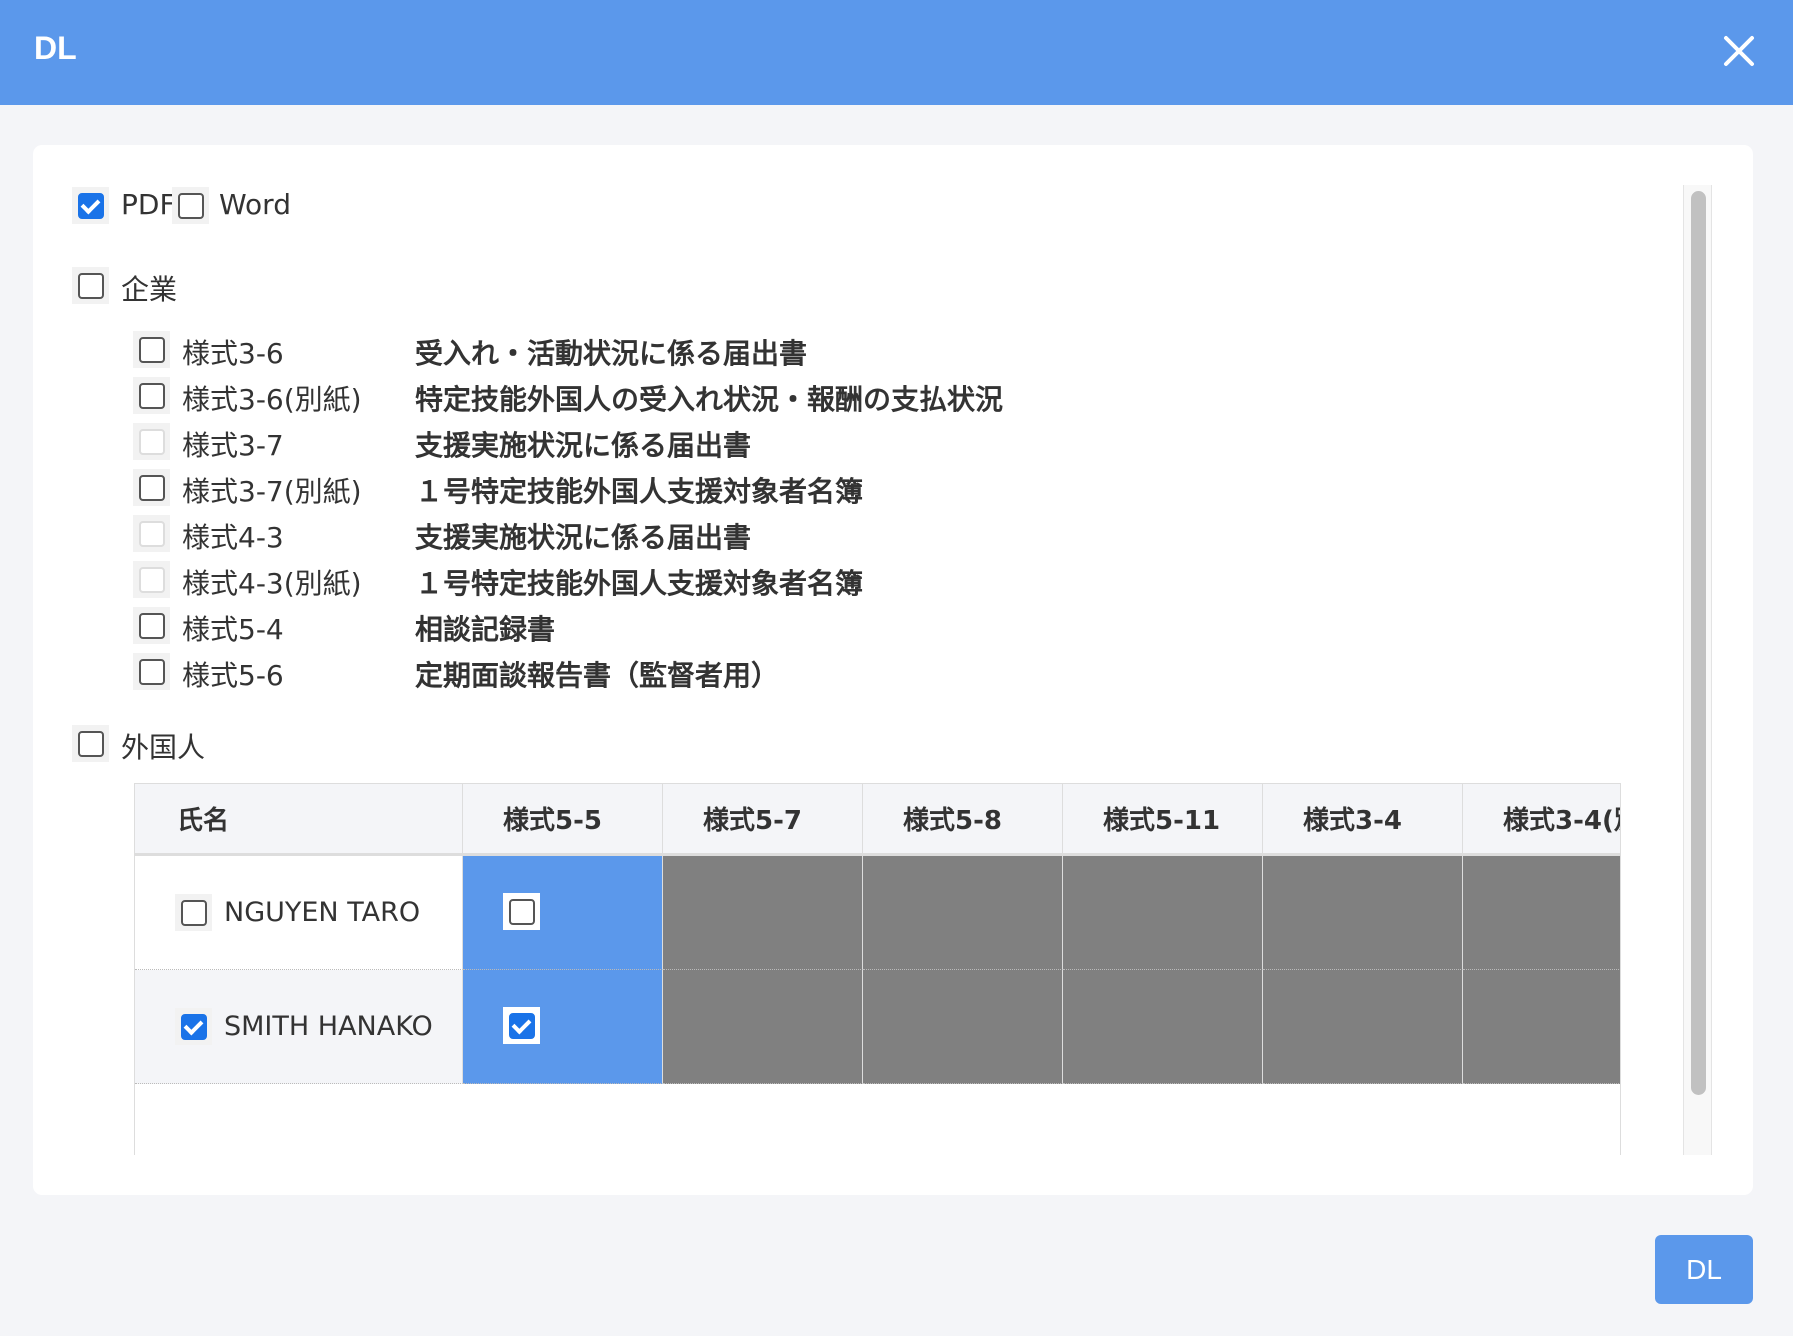  Describe the element at coordinates (233, 675) in the screenshot. I see `form-code: 様式5-6` at that location.